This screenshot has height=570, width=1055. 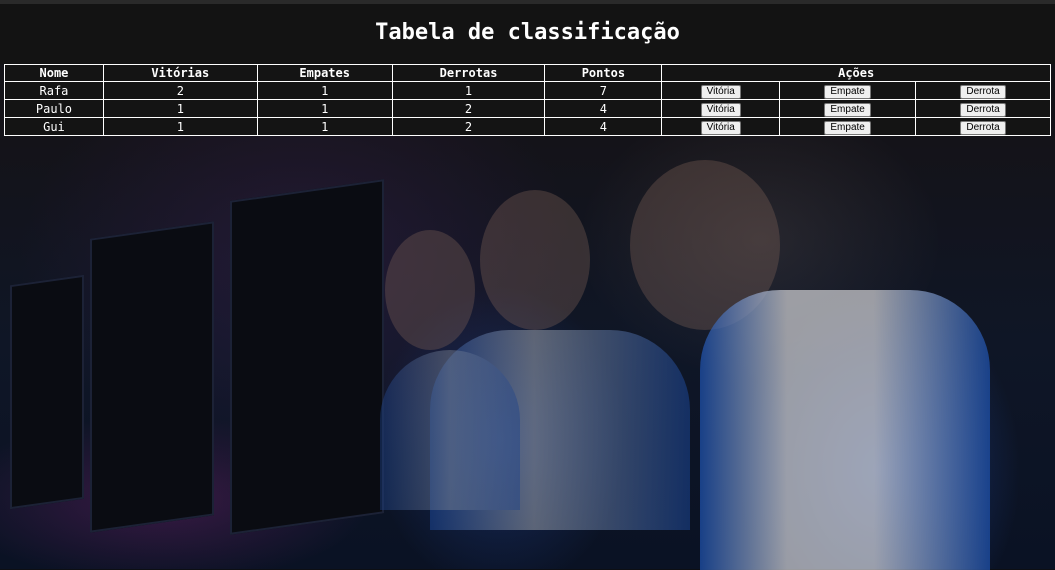 I want to click on header-nome: Nome, so click(x=54, y=73).